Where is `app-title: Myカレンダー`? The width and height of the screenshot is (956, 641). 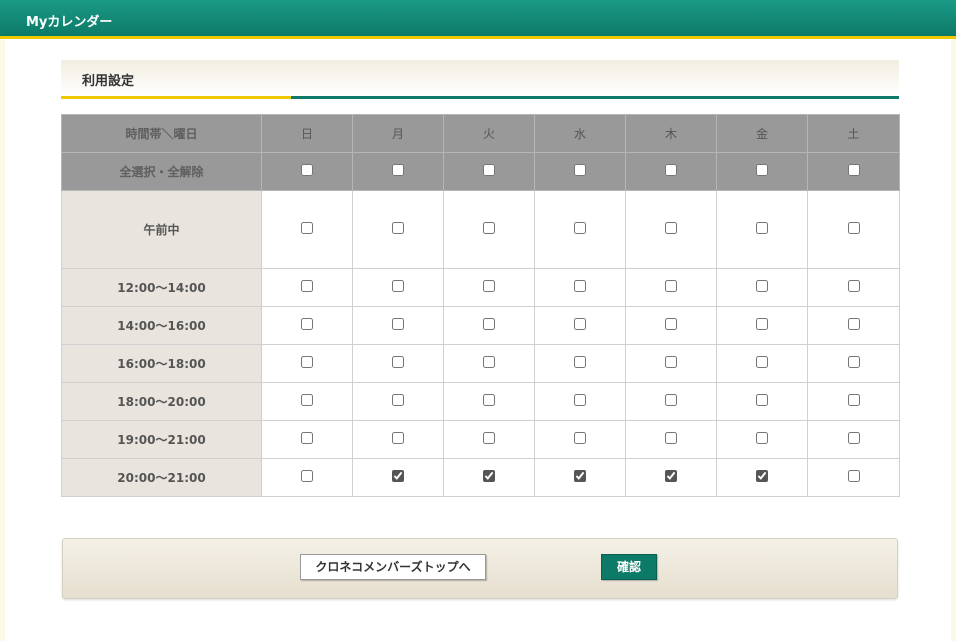
app-title: Myカレンダー is located at coordinates (69, 22).